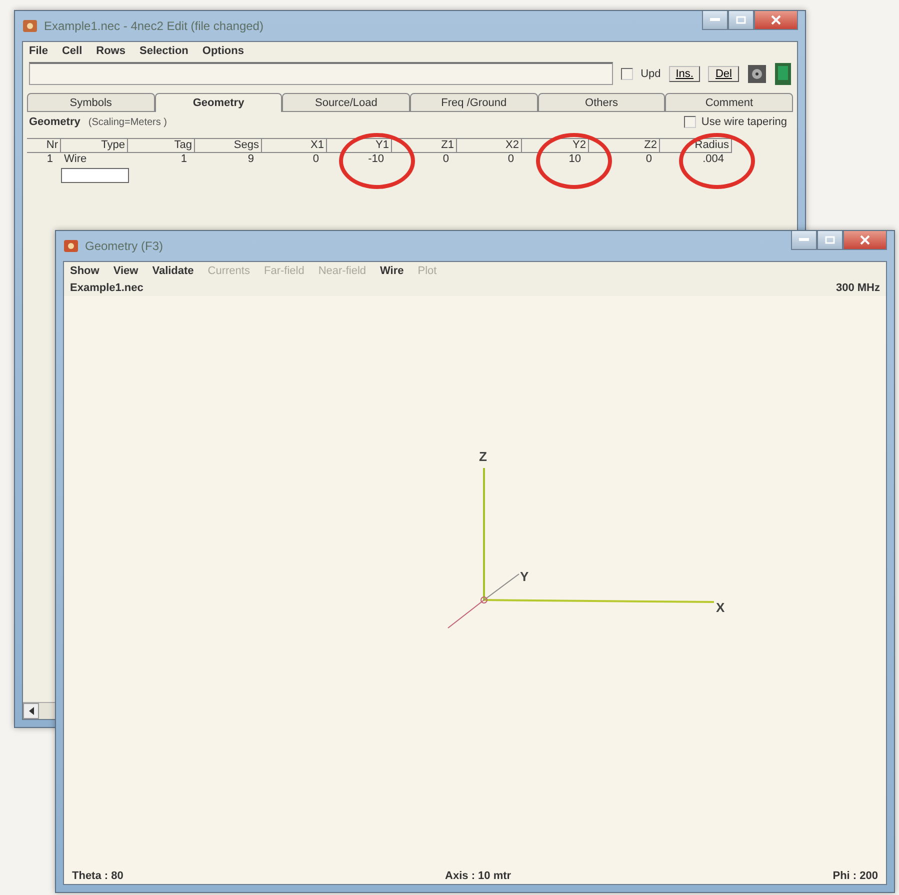 This screenshot has width=899, height=895. I want to click on table-cell-text: Wire, so click(75, 160).